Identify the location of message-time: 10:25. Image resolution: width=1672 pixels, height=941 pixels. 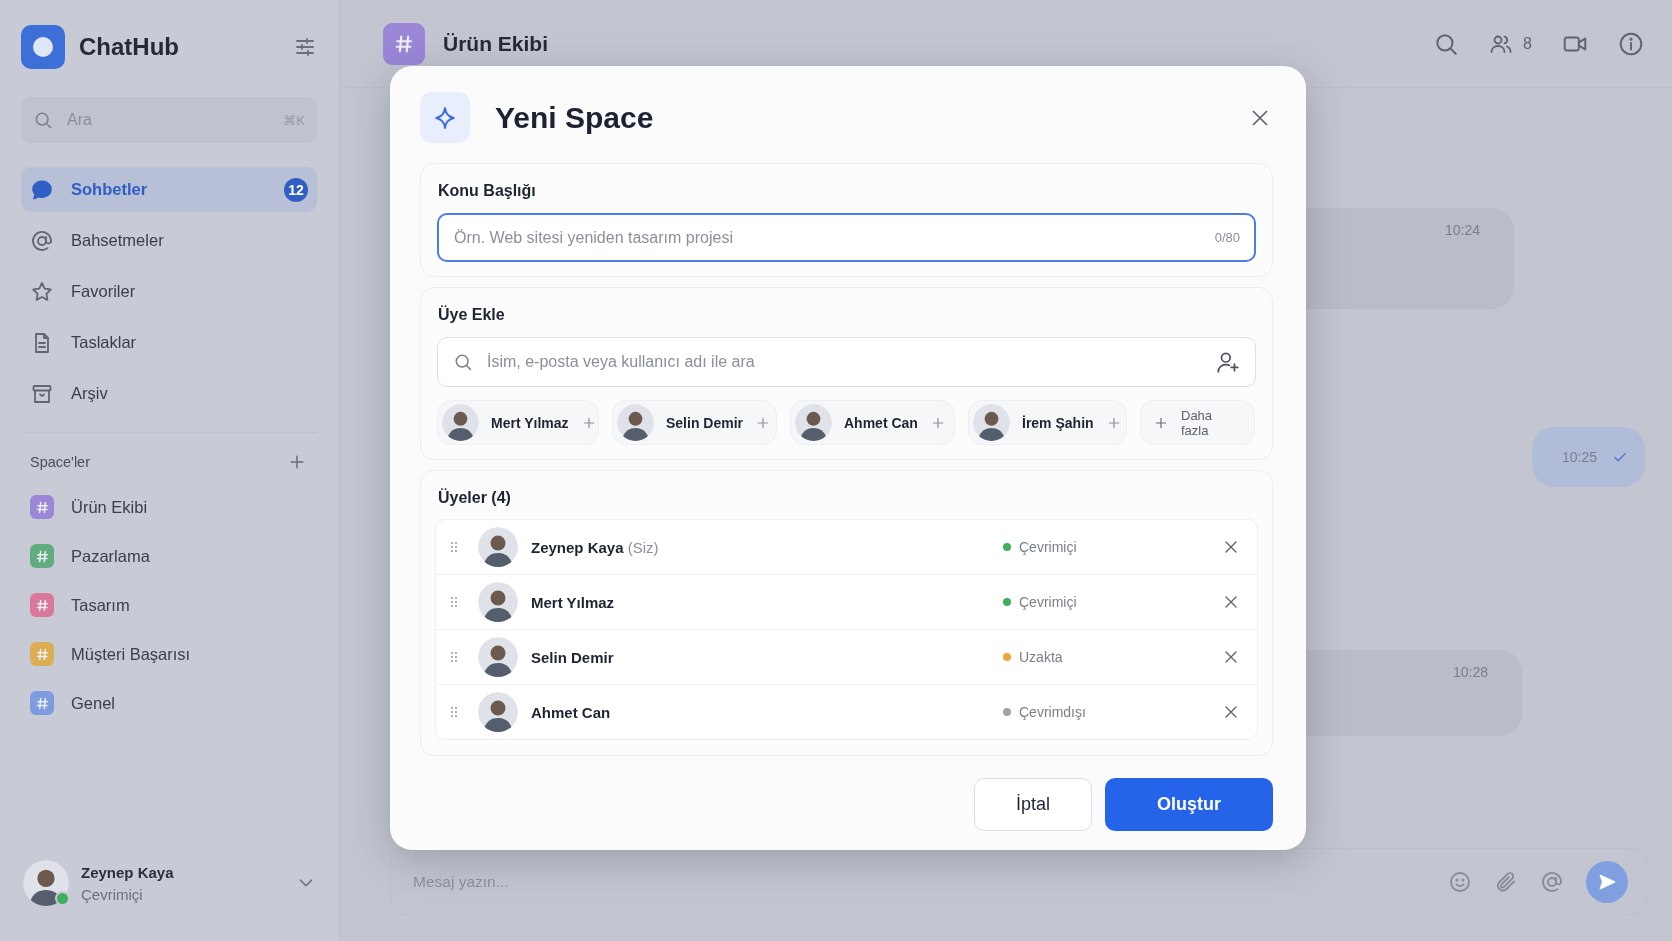
(1579, 457).